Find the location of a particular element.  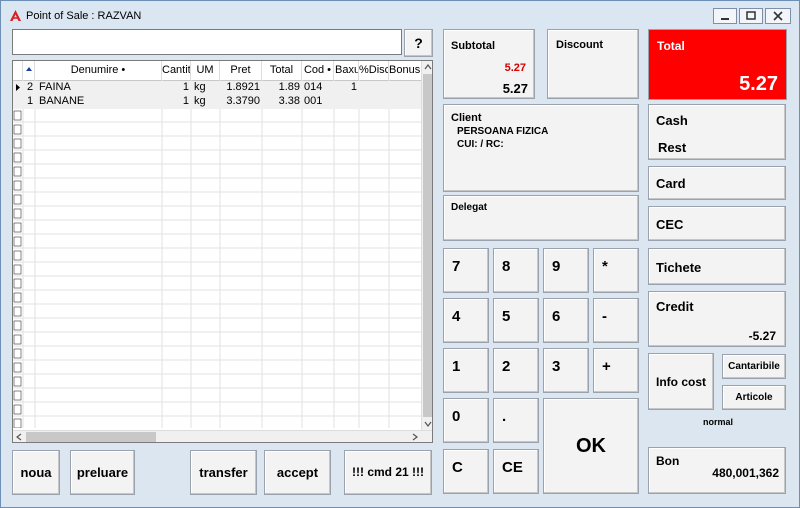

key-8: 8 is located at coordinates (516, 270).